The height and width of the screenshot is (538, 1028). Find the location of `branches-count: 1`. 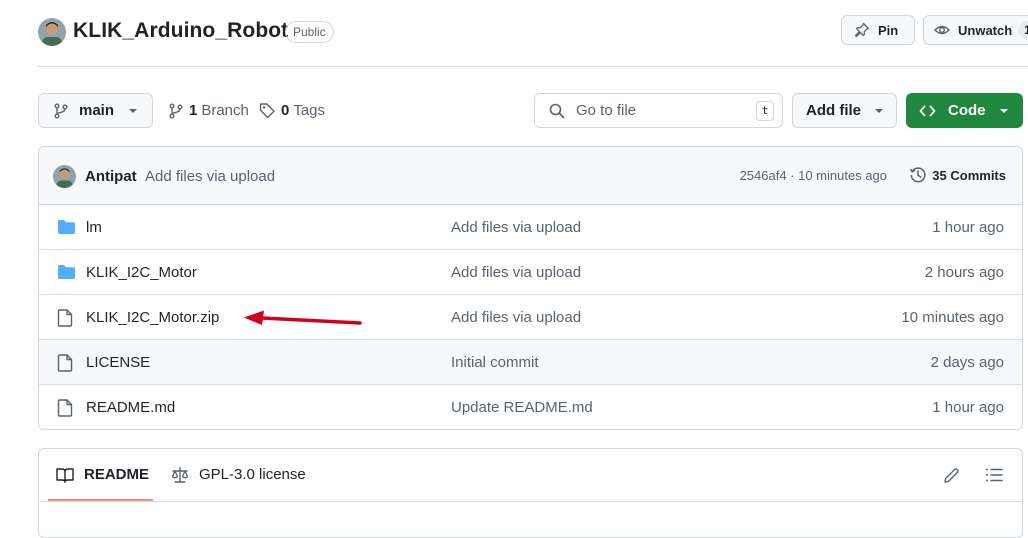

branches-count: 1 is located at coordinates (193, 110).